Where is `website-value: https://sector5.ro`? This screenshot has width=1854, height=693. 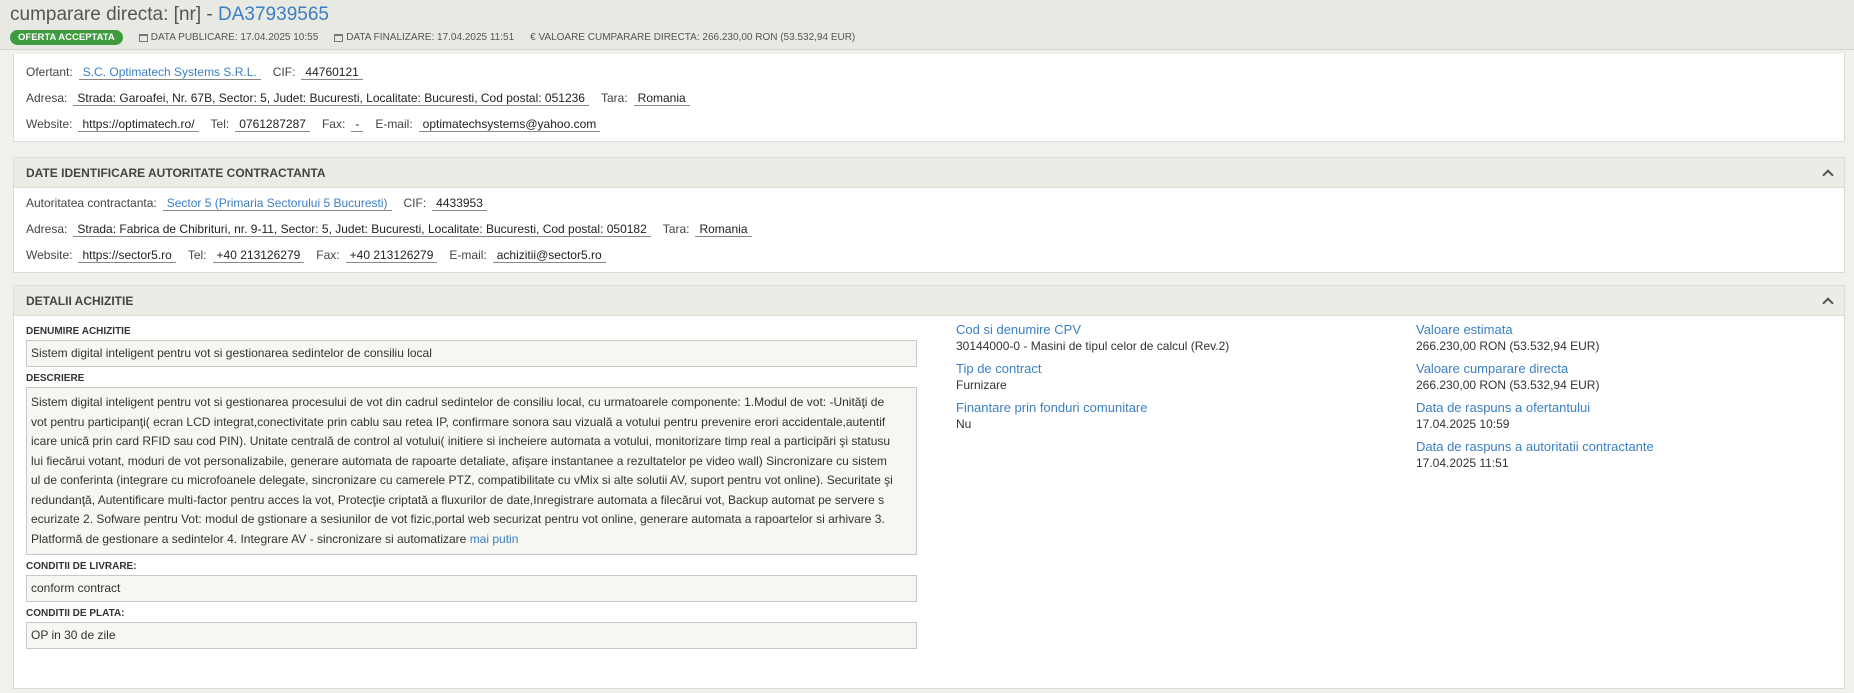 website-value: https://sector5.ro is located at coordinates (127, 255).